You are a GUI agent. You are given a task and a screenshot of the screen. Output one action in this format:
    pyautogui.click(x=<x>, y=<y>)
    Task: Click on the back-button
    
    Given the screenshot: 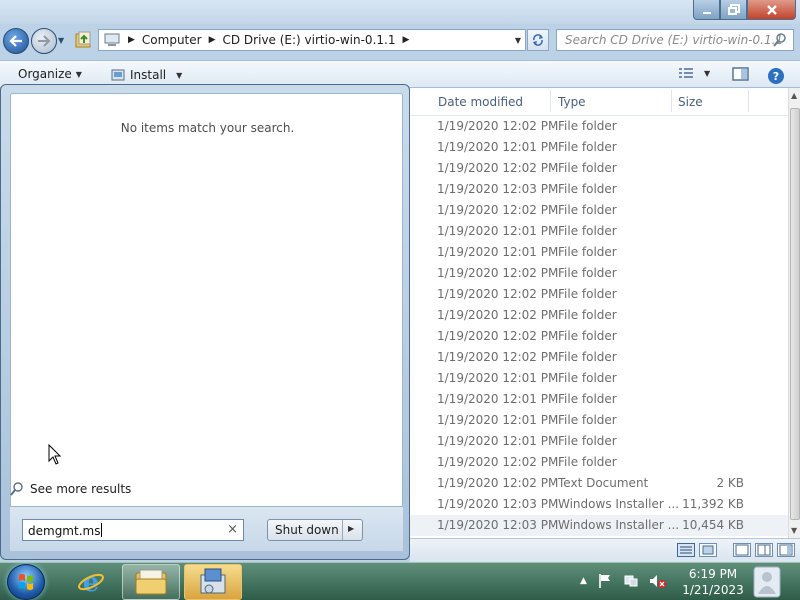 What is the action you would take?
    pyautogui.click(x=16, y=41)
    